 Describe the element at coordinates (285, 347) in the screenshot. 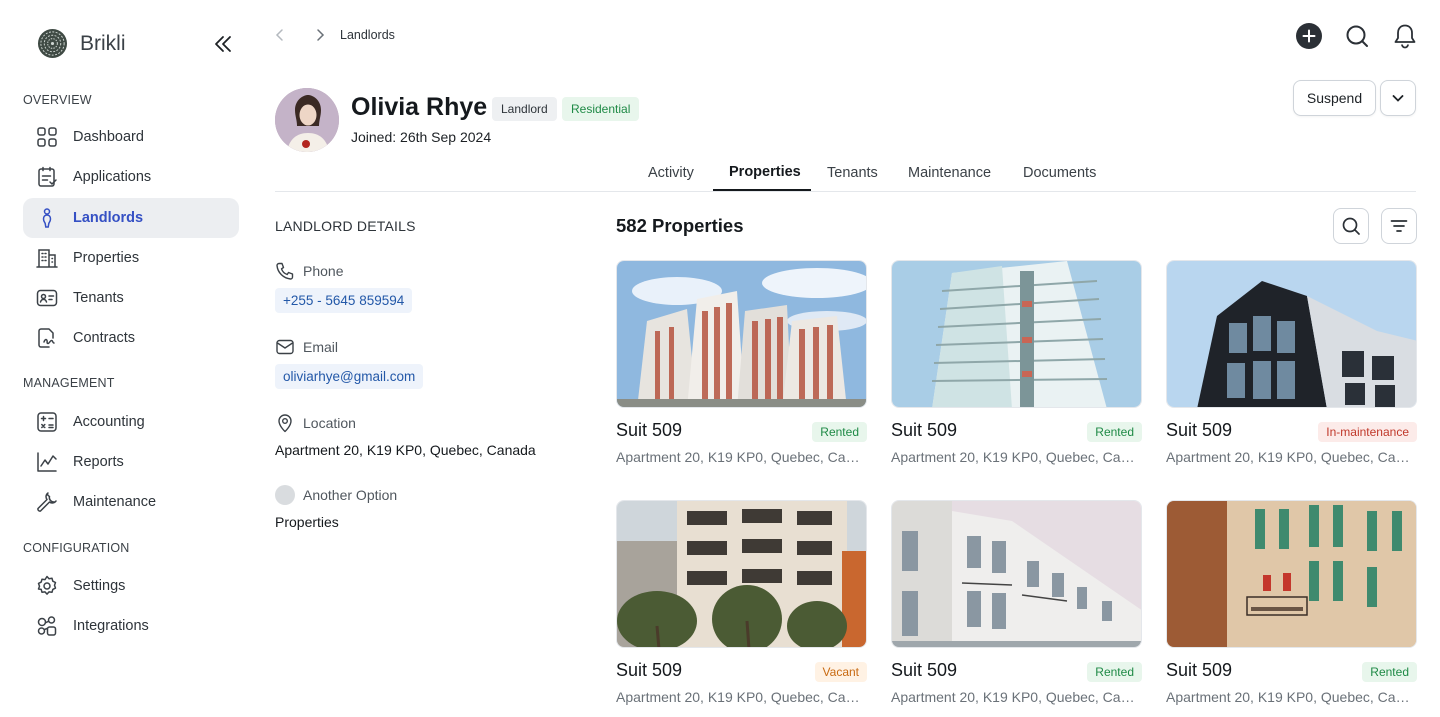

I see `mail-icon` at that location.